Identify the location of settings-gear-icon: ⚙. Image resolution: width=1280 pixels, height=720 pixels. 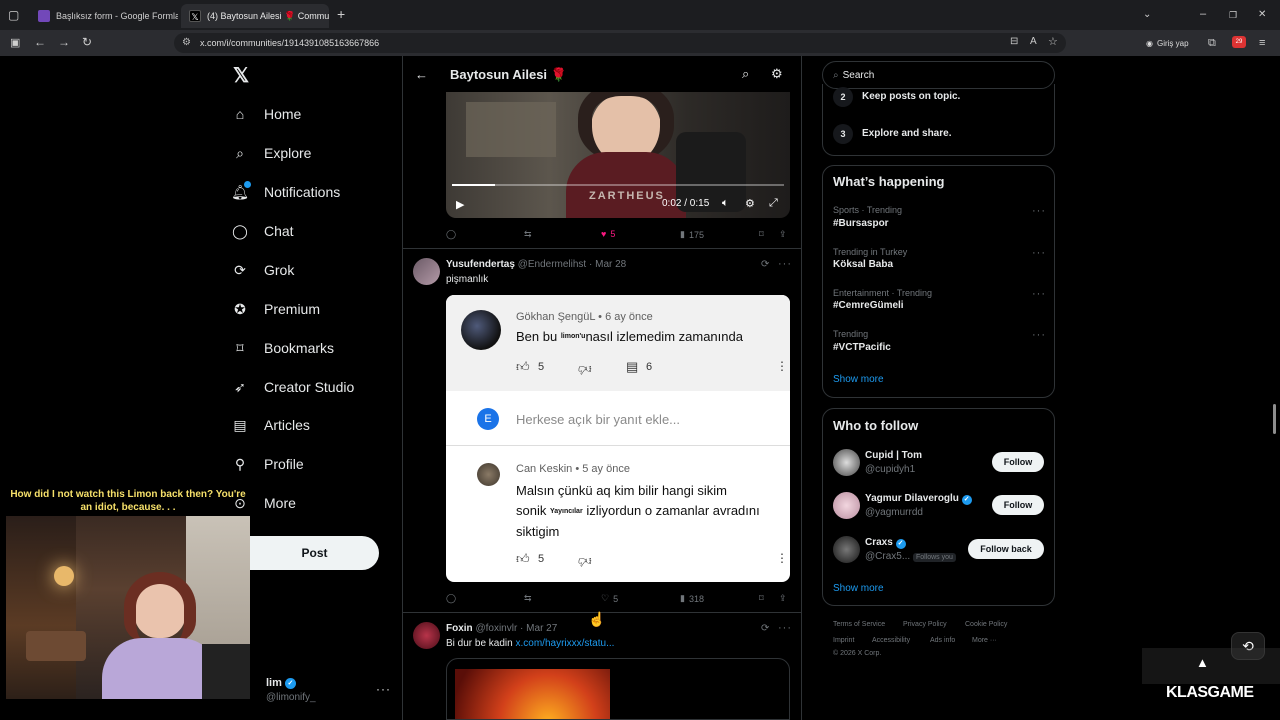
(777, 74).